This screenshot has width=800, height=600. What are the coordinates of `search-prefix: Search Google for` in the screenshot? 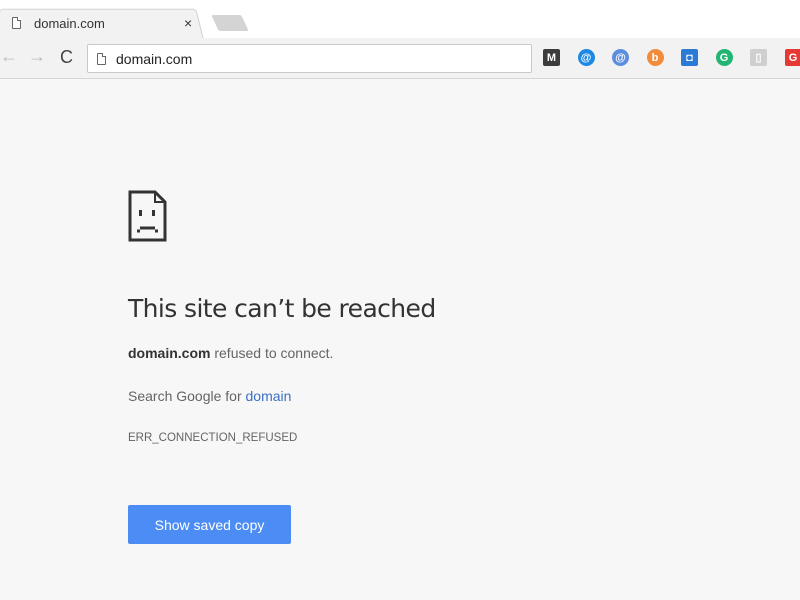 It's located at (187, 396).